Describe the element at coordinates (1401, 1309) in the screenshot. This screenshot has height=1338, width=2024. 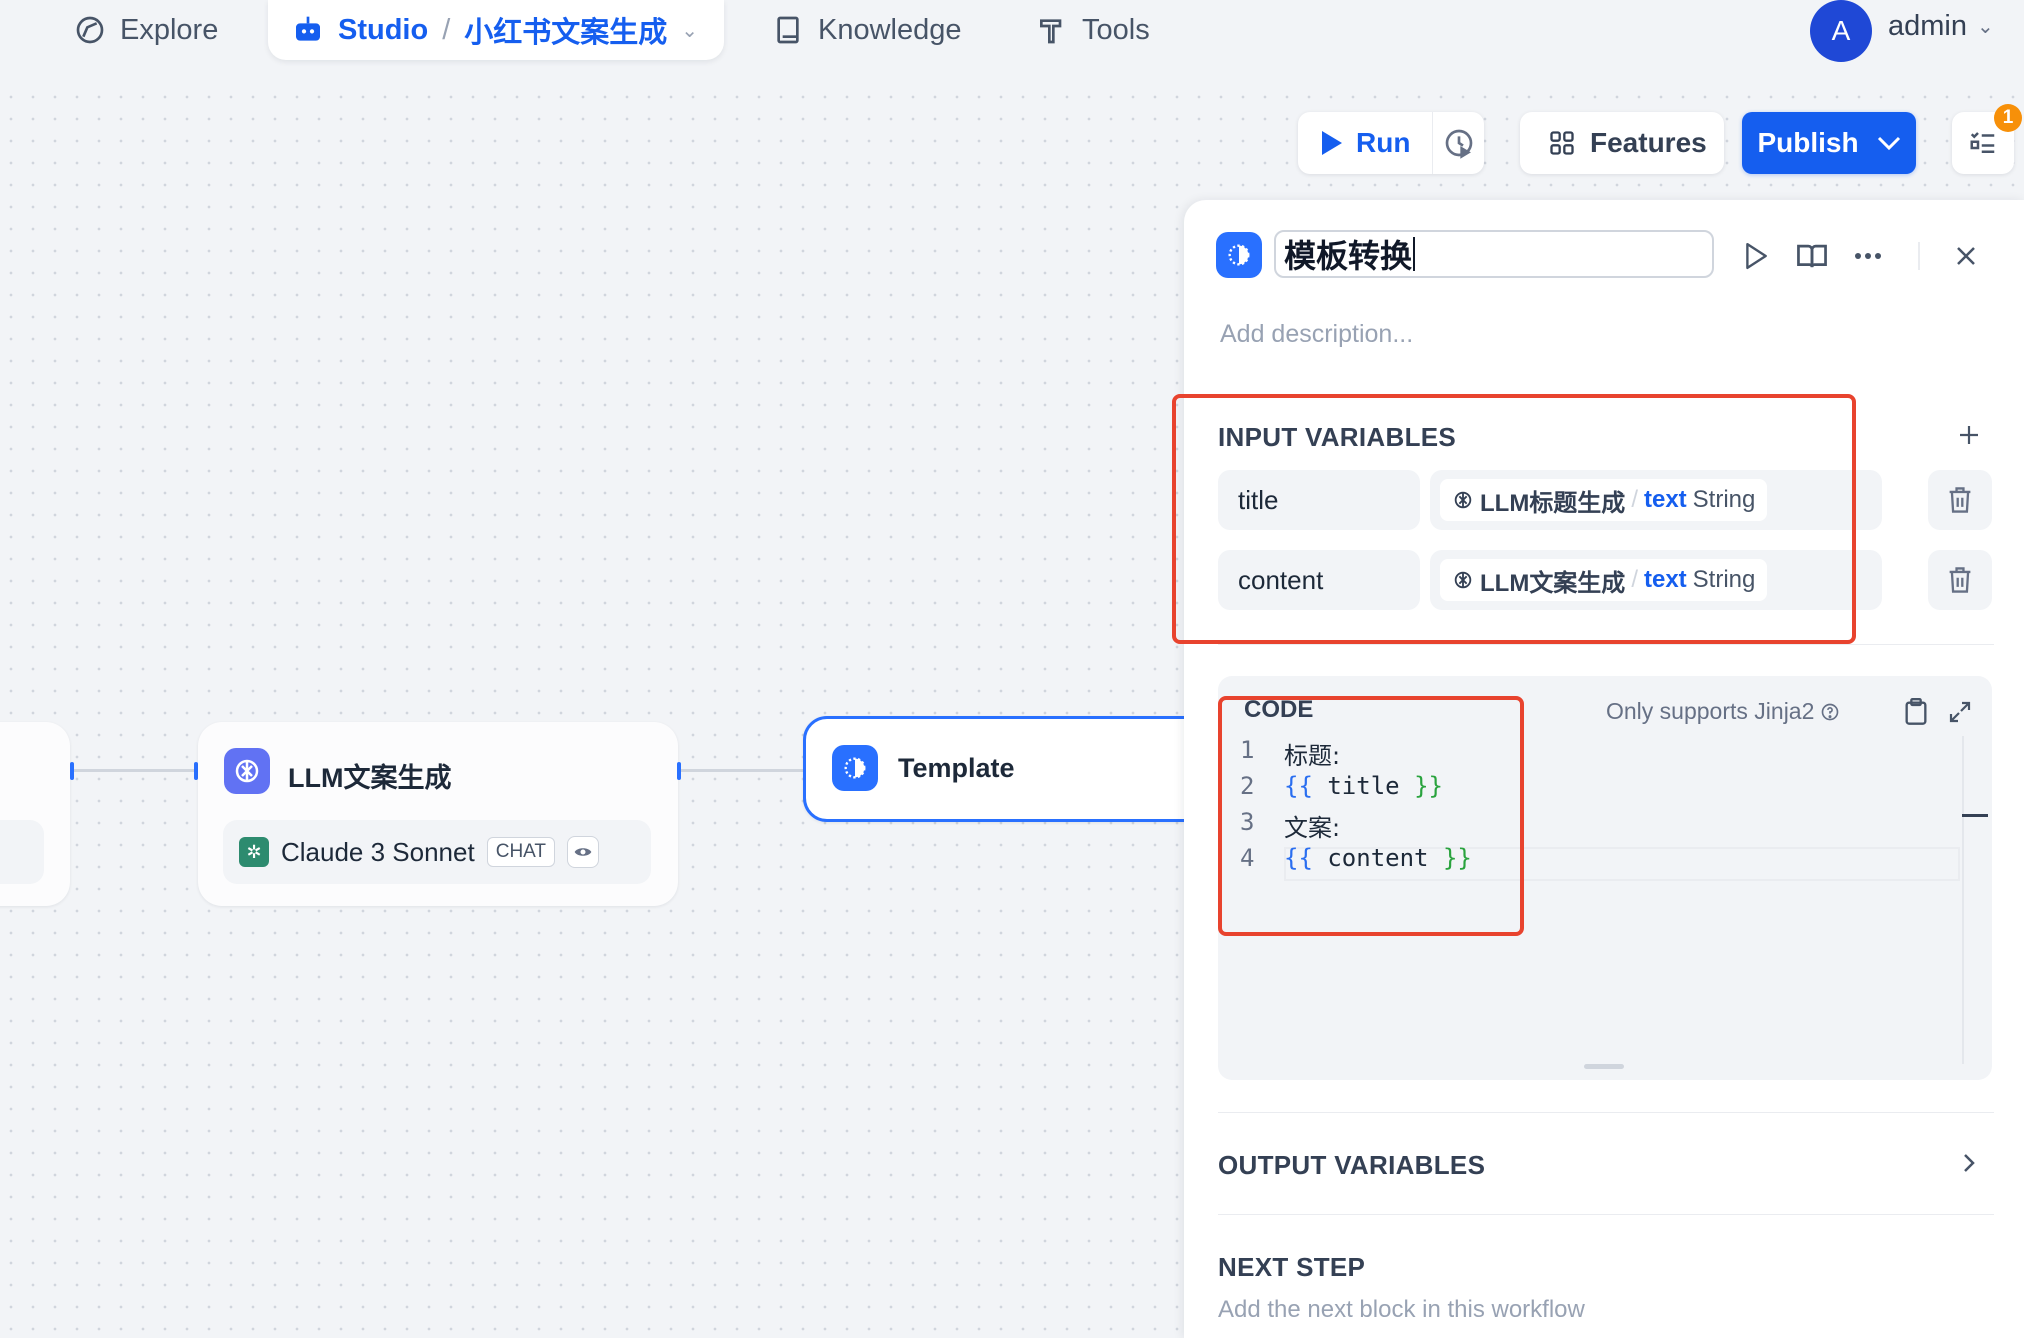
I see `next-step-description: Add the next block in this workflow` at that location.